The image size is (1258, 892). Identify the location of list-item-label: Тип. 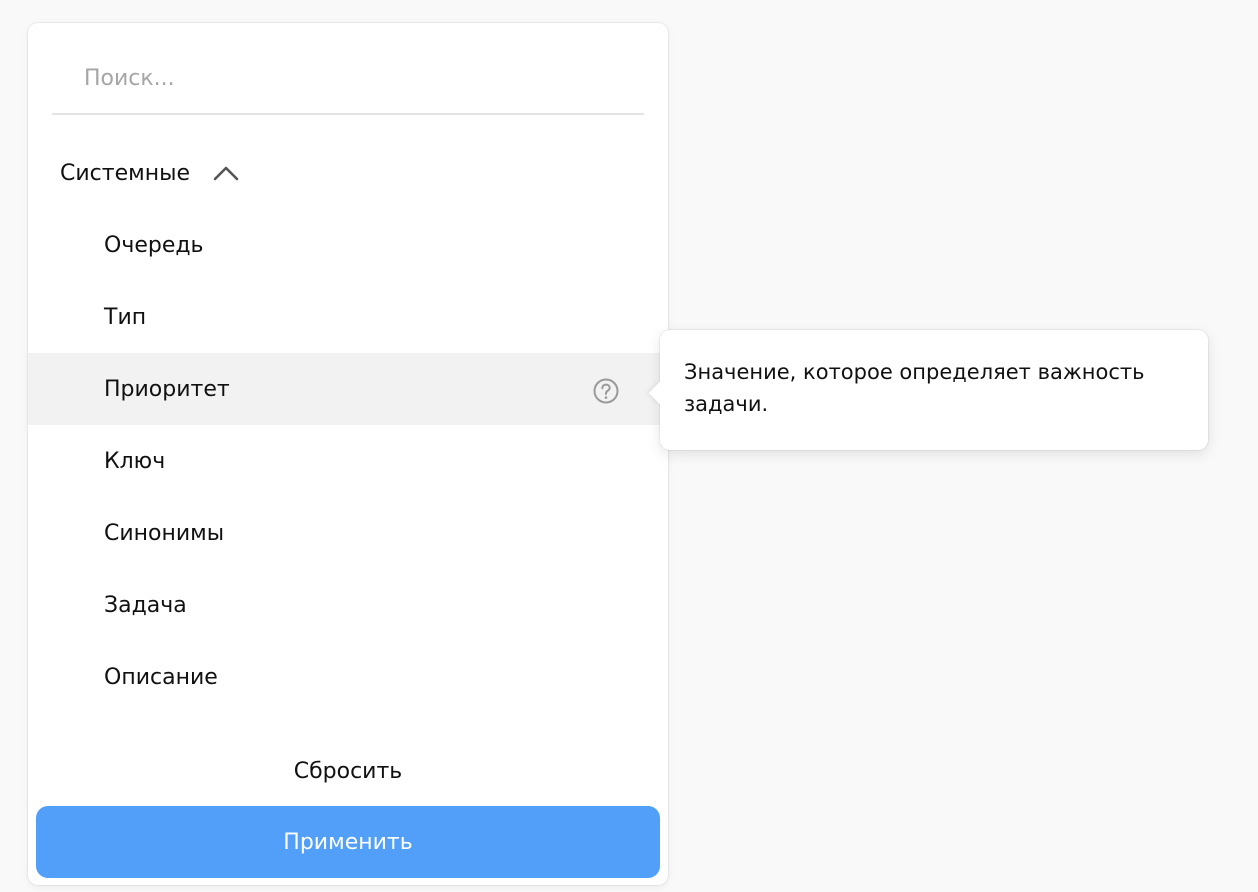
(125, 317).